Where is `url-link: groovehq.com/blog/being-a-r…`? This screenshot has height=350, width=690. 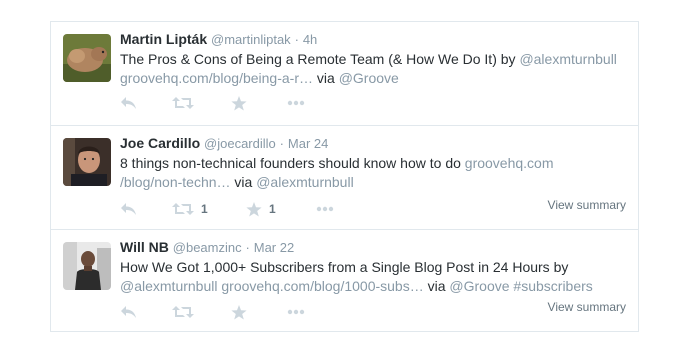
url-link: groovehq.com/blog/being-a-r… is located at coordinates (216, 78).